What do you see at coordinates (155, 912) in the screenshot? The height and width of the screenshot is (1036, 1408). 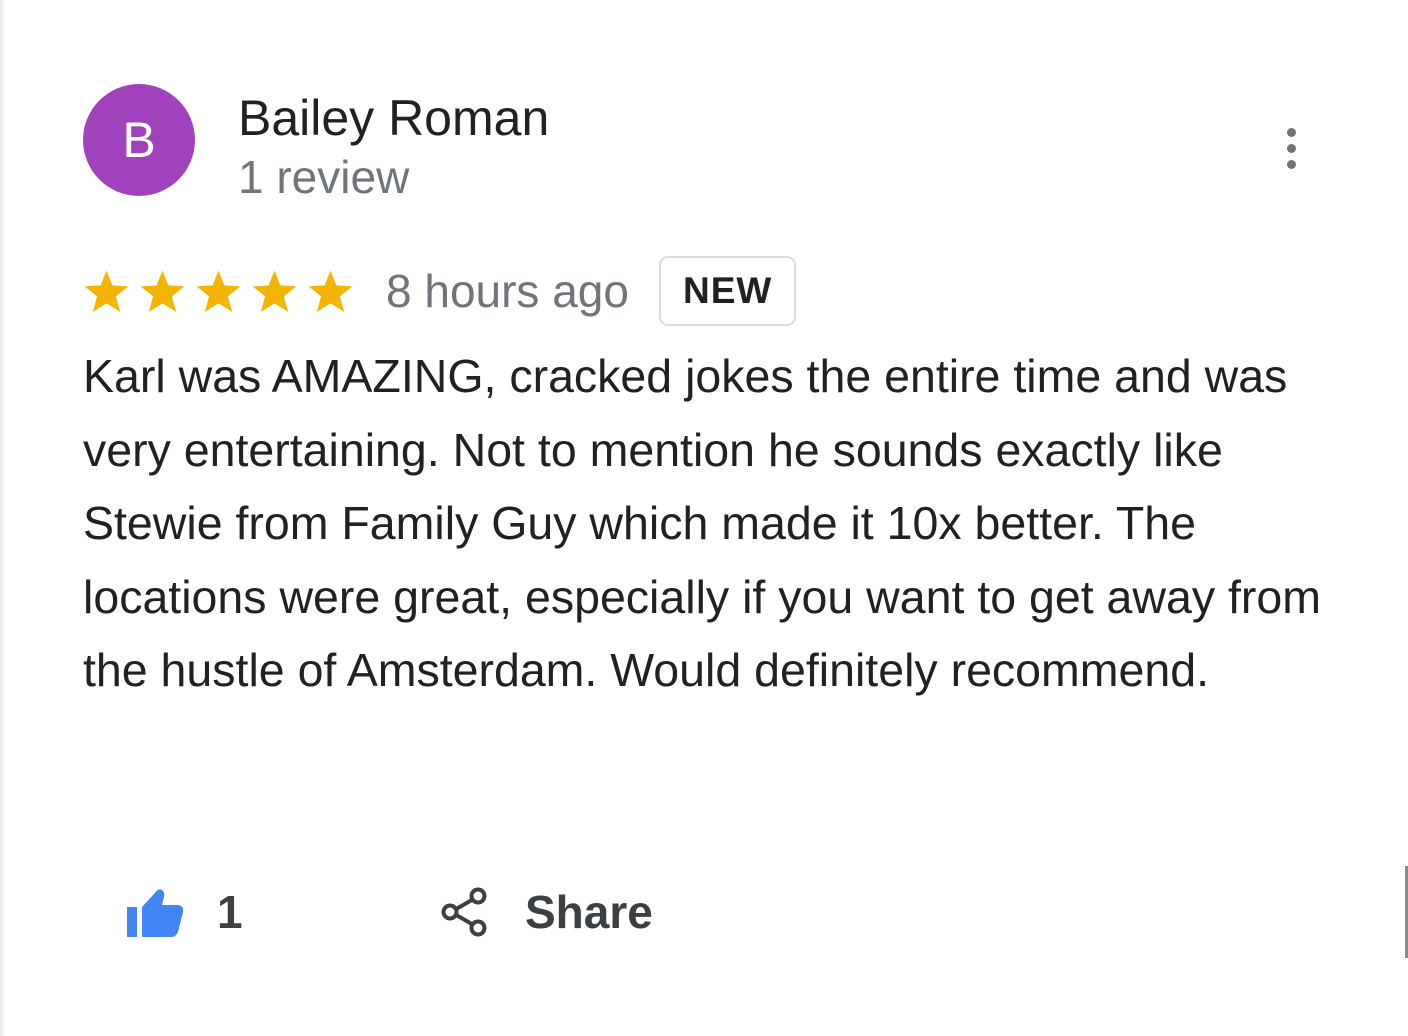 I see `thumbs-up-icon` at bounding box center [155, 912].